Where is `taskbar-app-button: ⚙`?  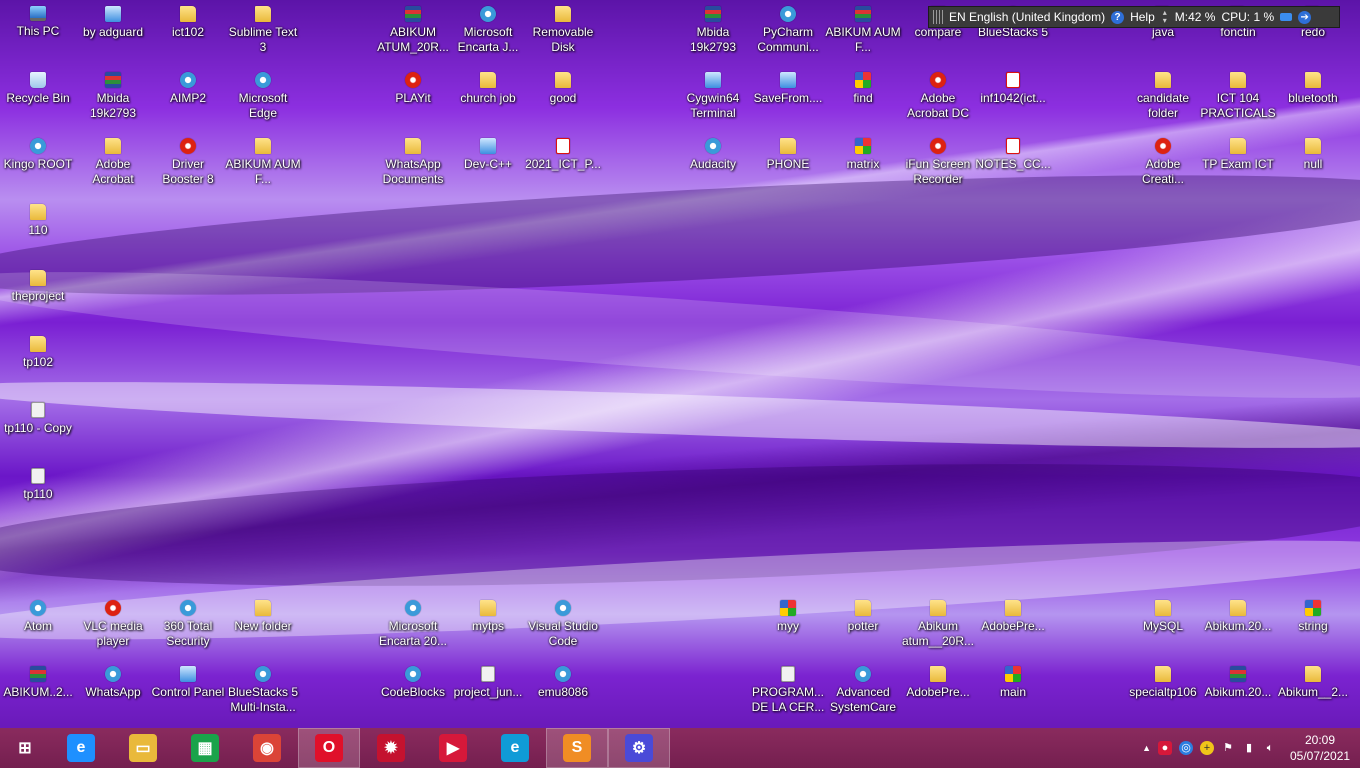 taskbar-app-button: ⚙ is located at coordinates (639, 748).